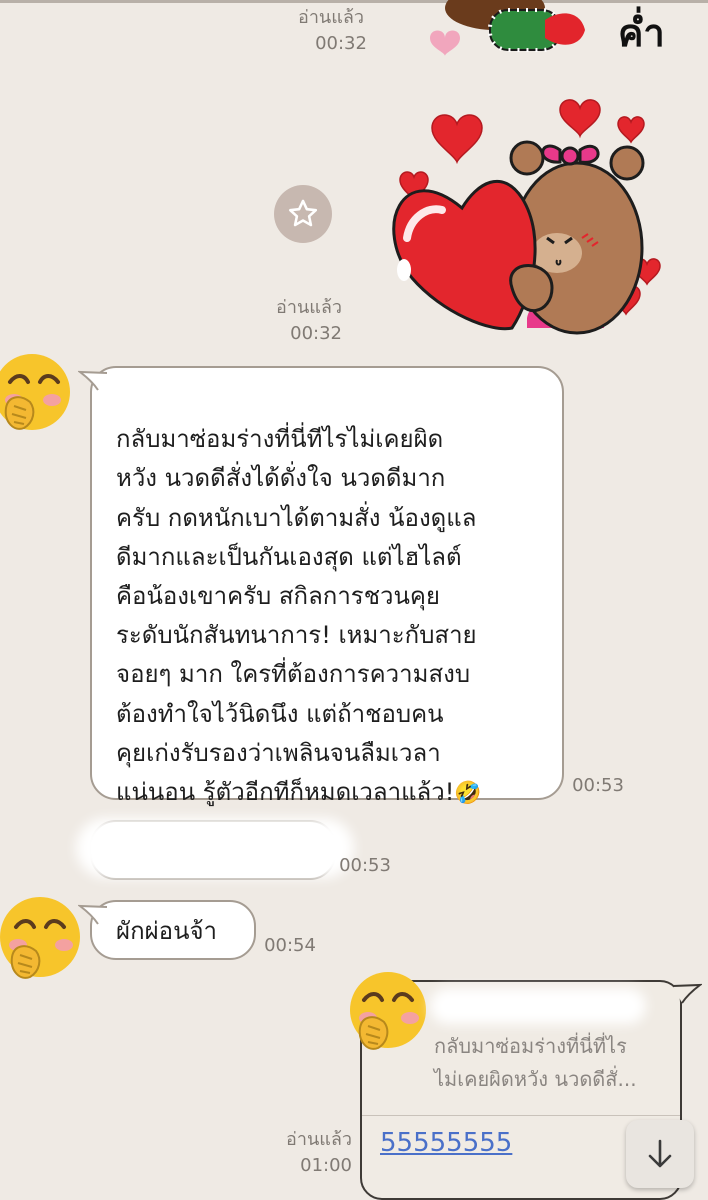  I want to click on message-text: ผักผ่อนจ้า, so click(167, 931).